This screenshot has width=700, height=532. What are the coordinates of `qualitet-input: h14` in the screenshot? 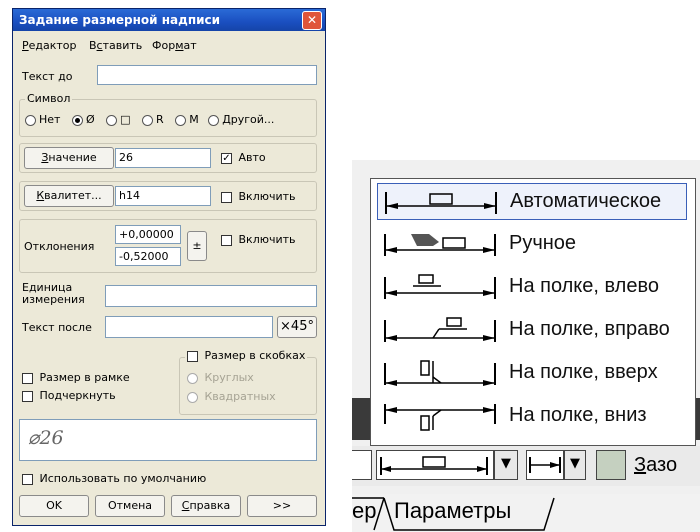 It's located at (163, 196).